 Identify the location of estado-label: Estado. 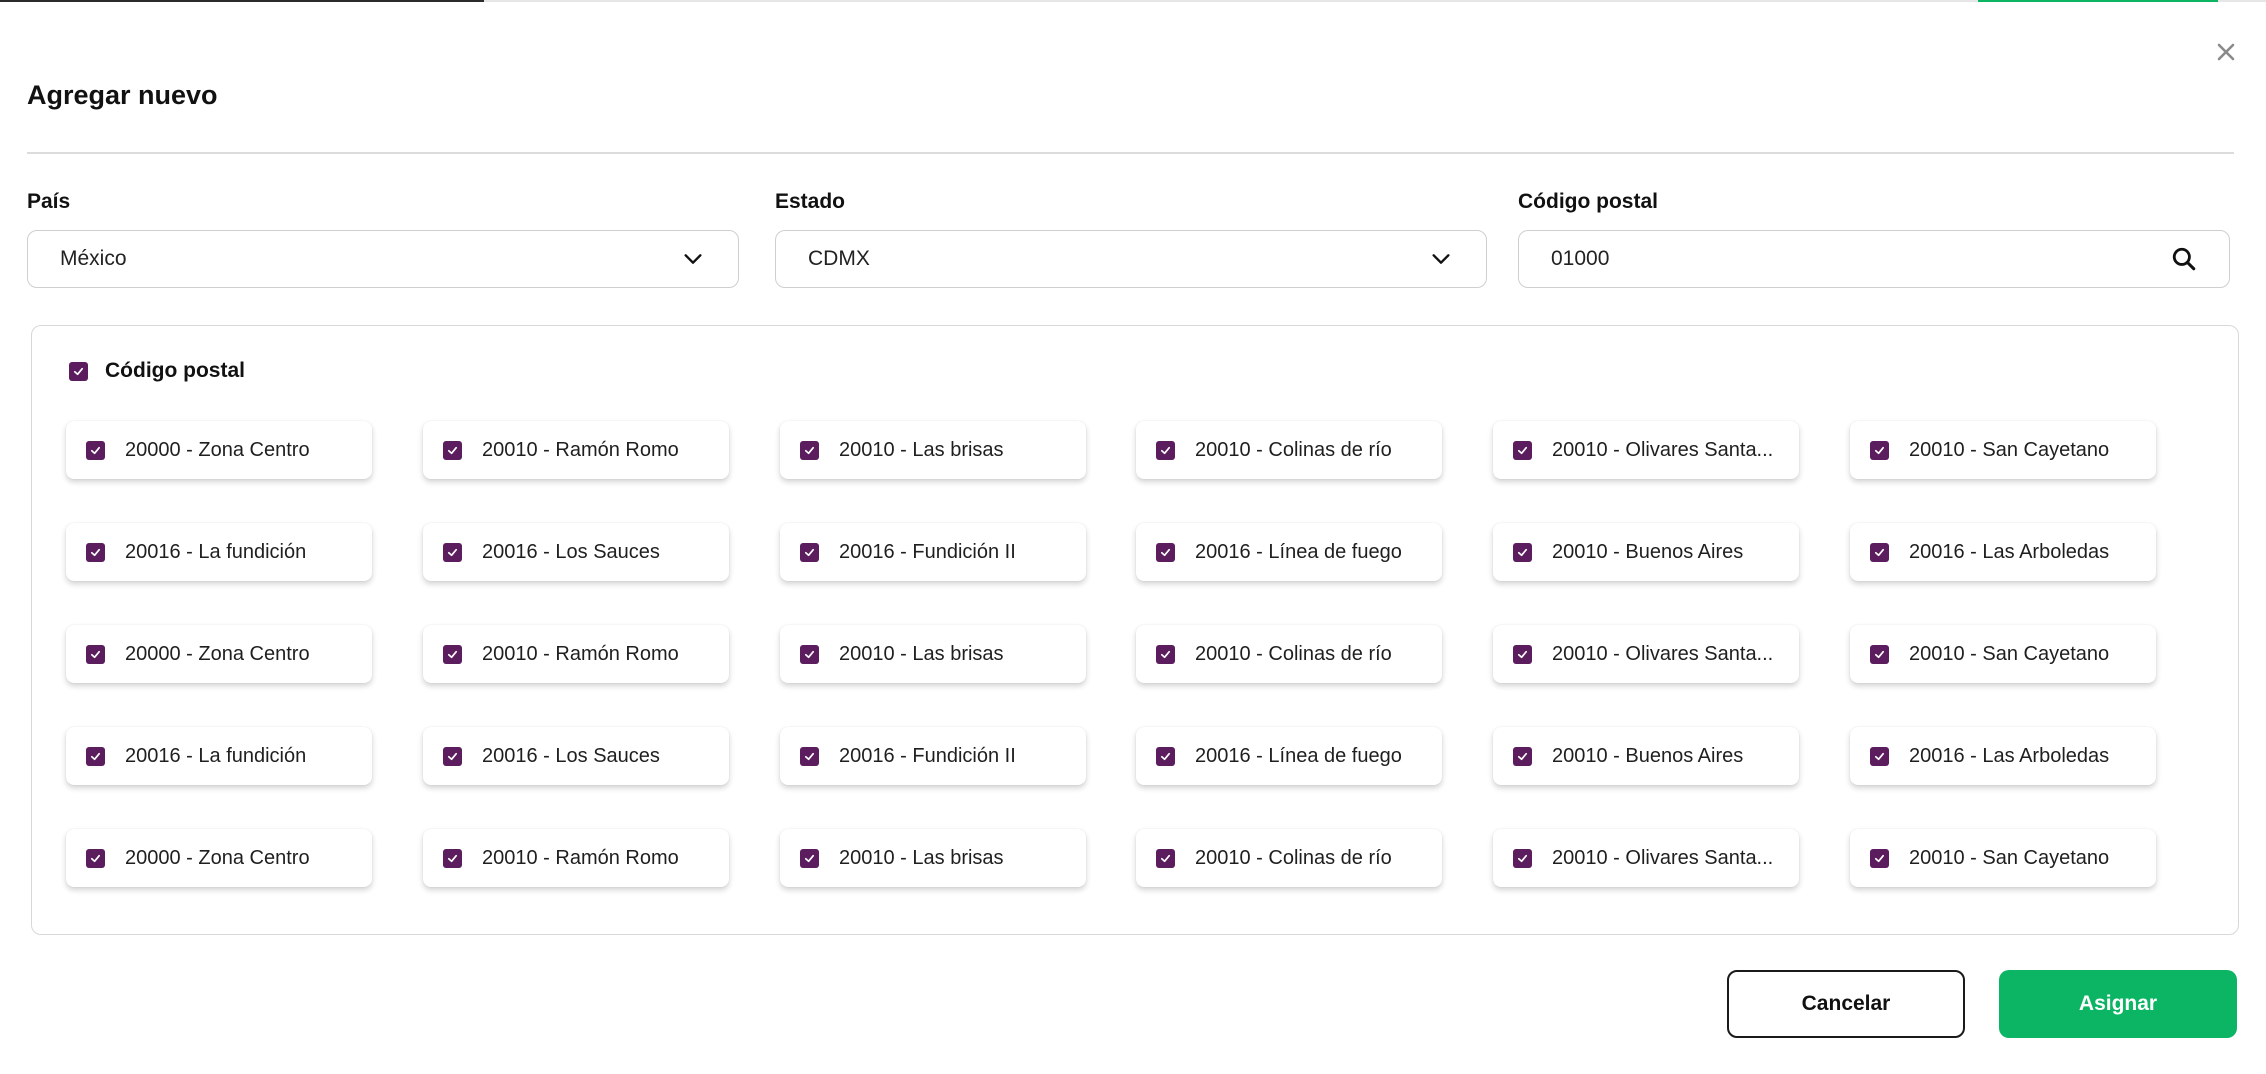
(810, 201).